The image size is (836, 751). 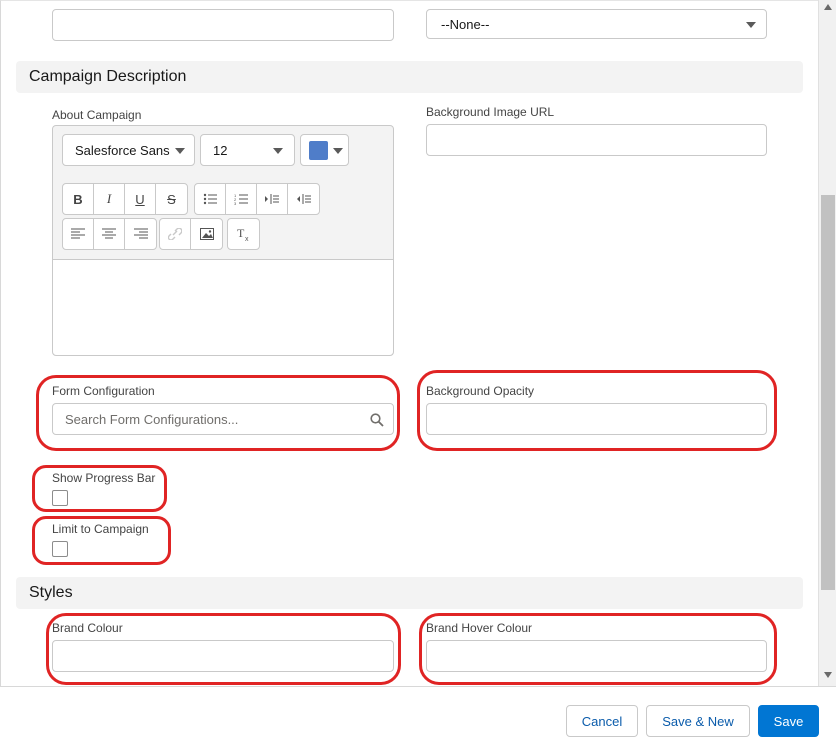 I want to click on brand-colour-input, so click(x=223, y=656).